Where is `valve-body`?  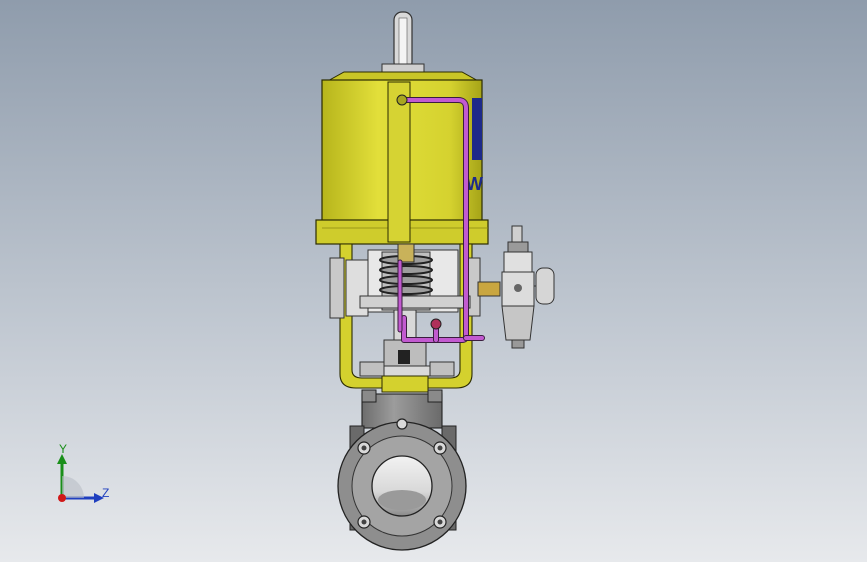 valve-body is located at coordinates (402, 470).